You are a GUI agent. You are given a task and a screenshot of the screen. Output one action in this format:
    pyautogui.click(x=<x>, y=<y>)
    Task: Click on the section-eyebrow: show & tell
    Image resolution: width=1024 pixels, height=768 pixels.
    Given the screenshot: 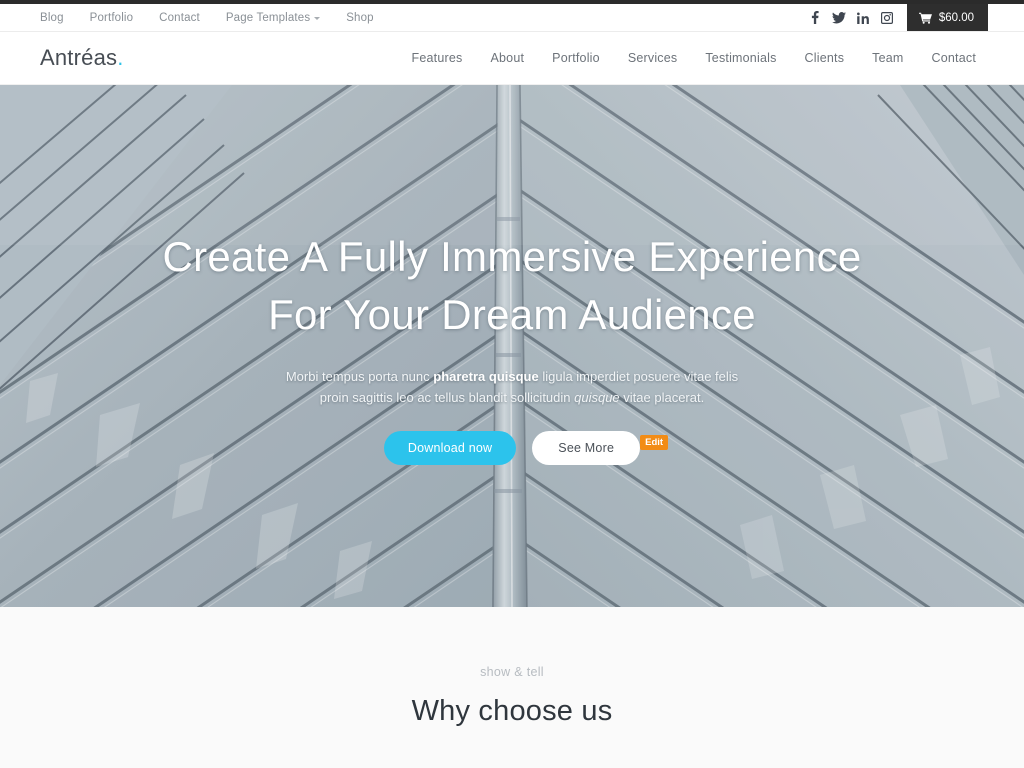 What is the action you would take?
    pyautogui.click(x=512, y=672)
    